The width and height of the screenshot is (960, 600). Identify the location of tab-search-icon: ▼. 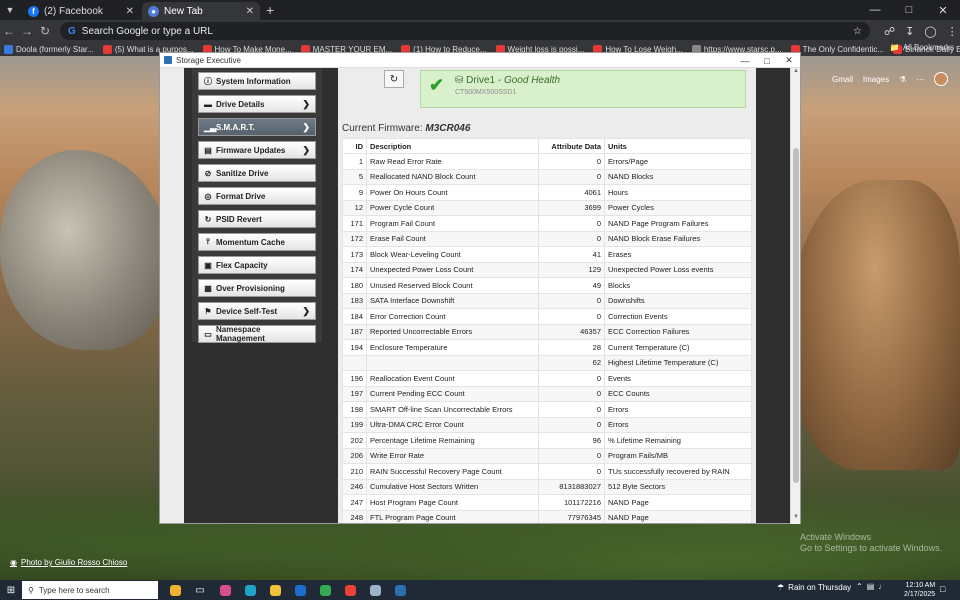
(10, 10).